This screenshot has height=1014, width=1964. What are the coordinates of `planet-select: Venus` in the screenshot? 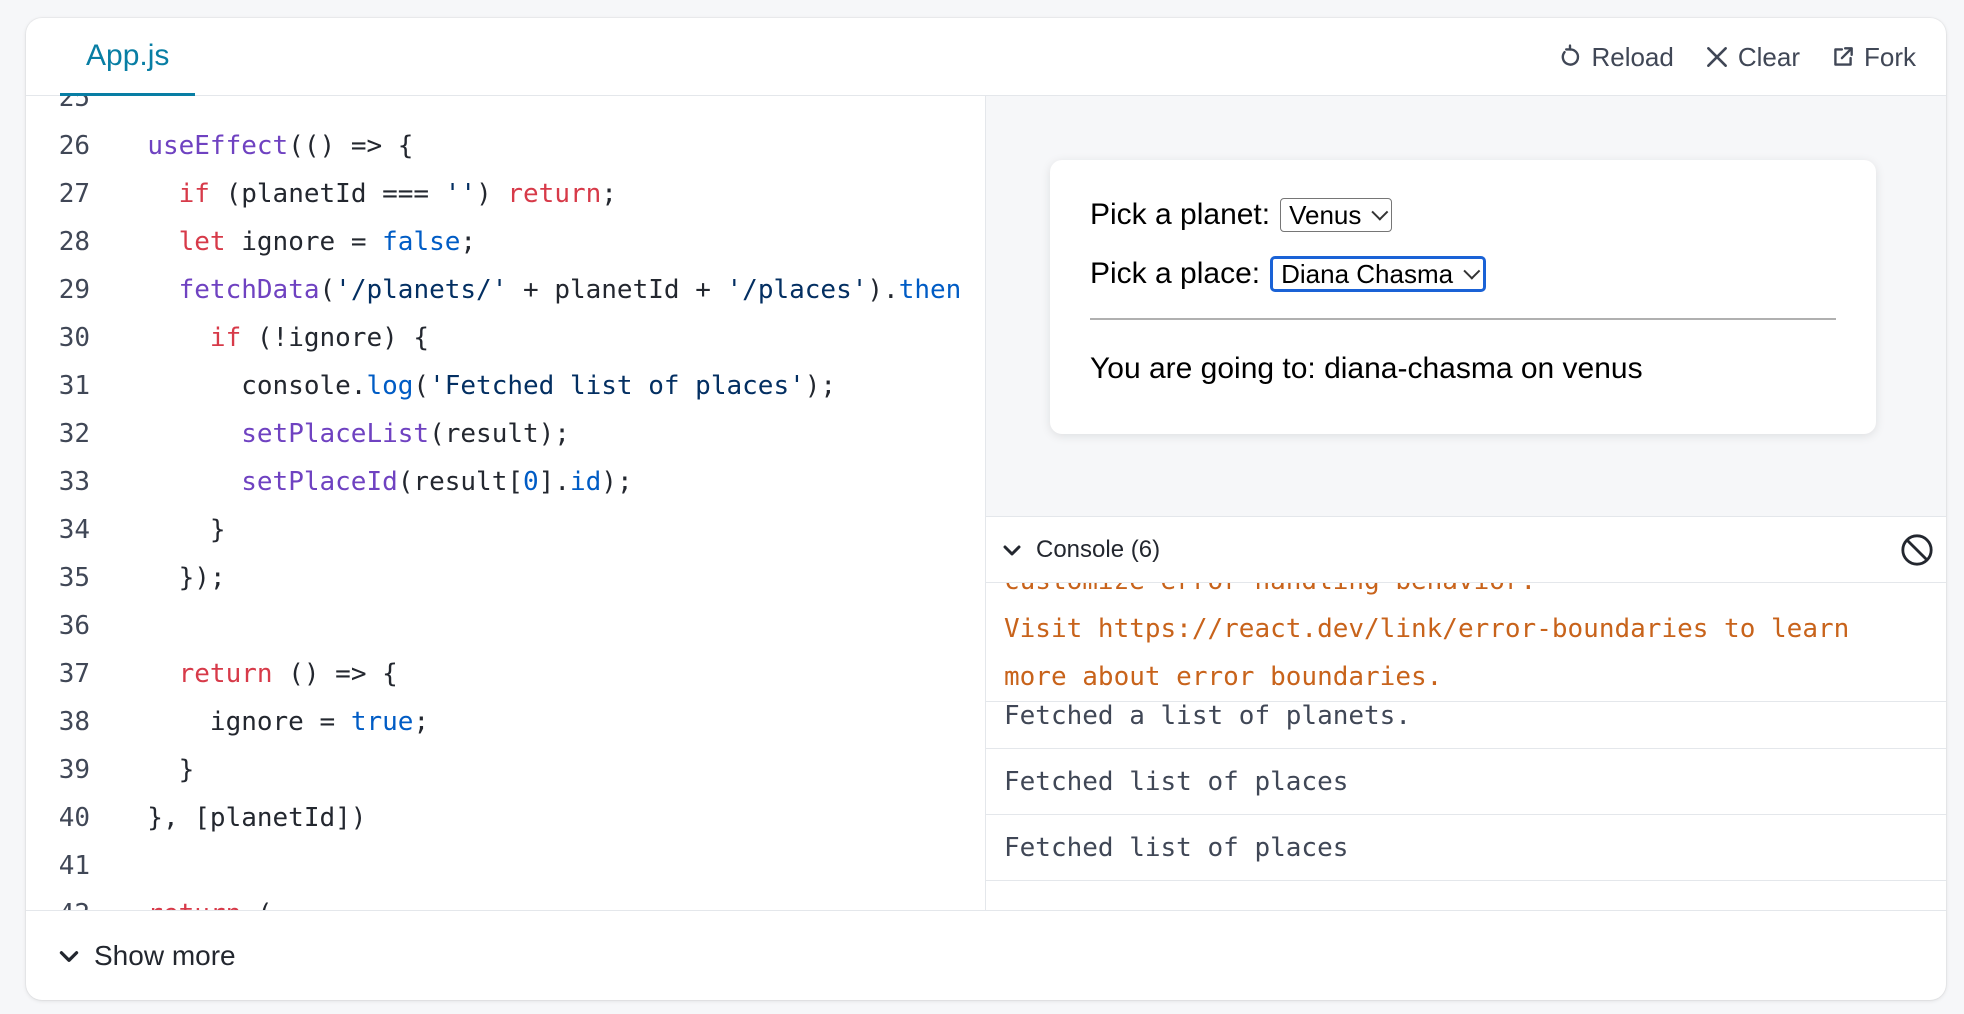 It's located at (1336, 215).